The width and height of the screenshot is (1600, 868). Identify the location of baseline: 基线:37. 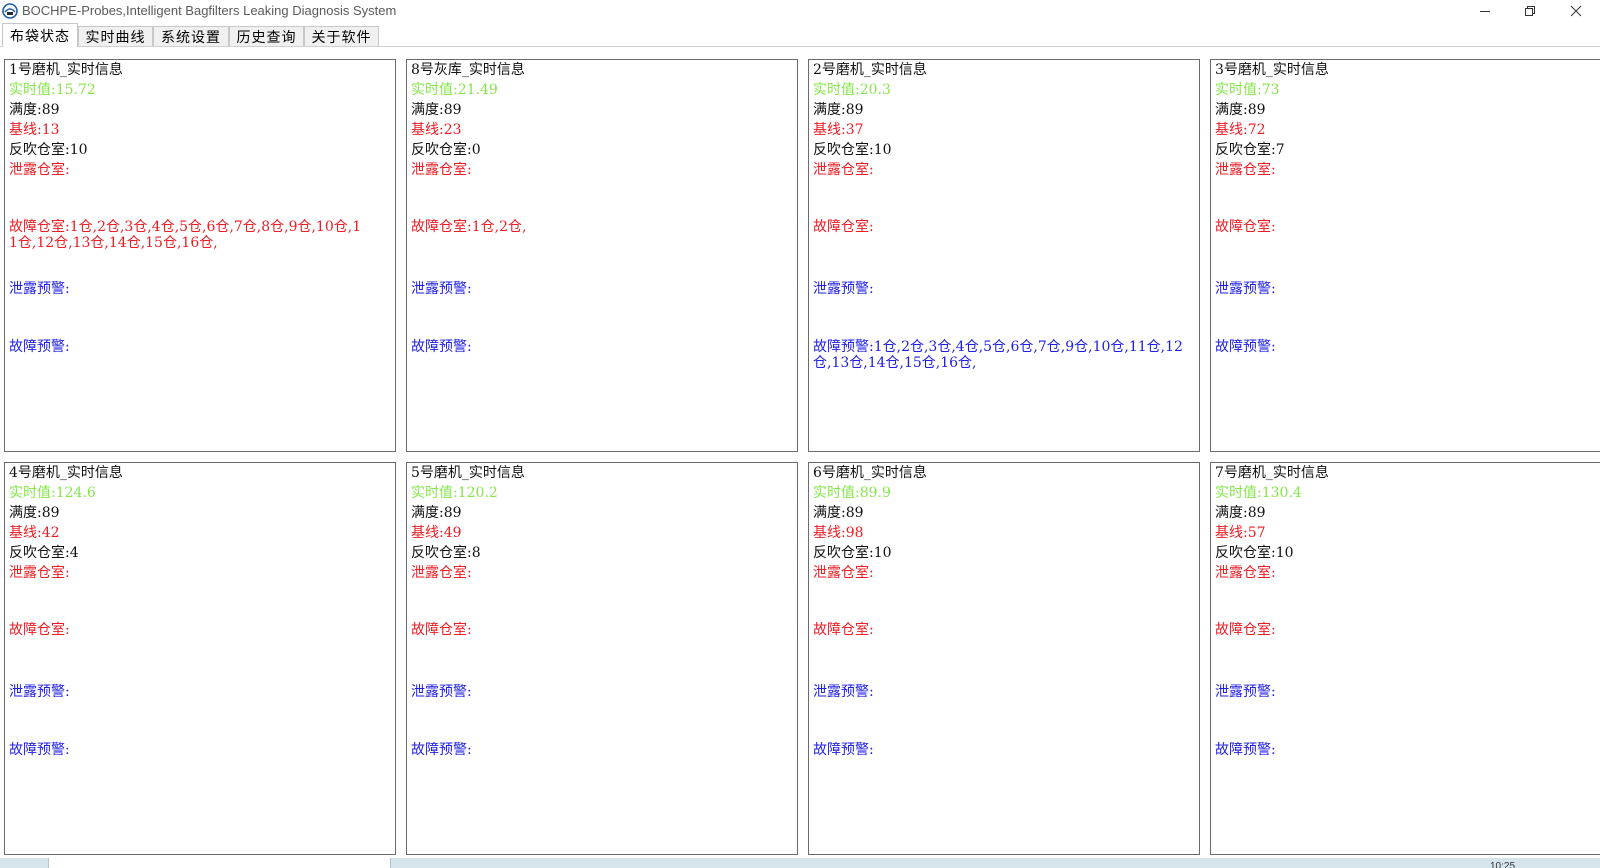
(838, 130).